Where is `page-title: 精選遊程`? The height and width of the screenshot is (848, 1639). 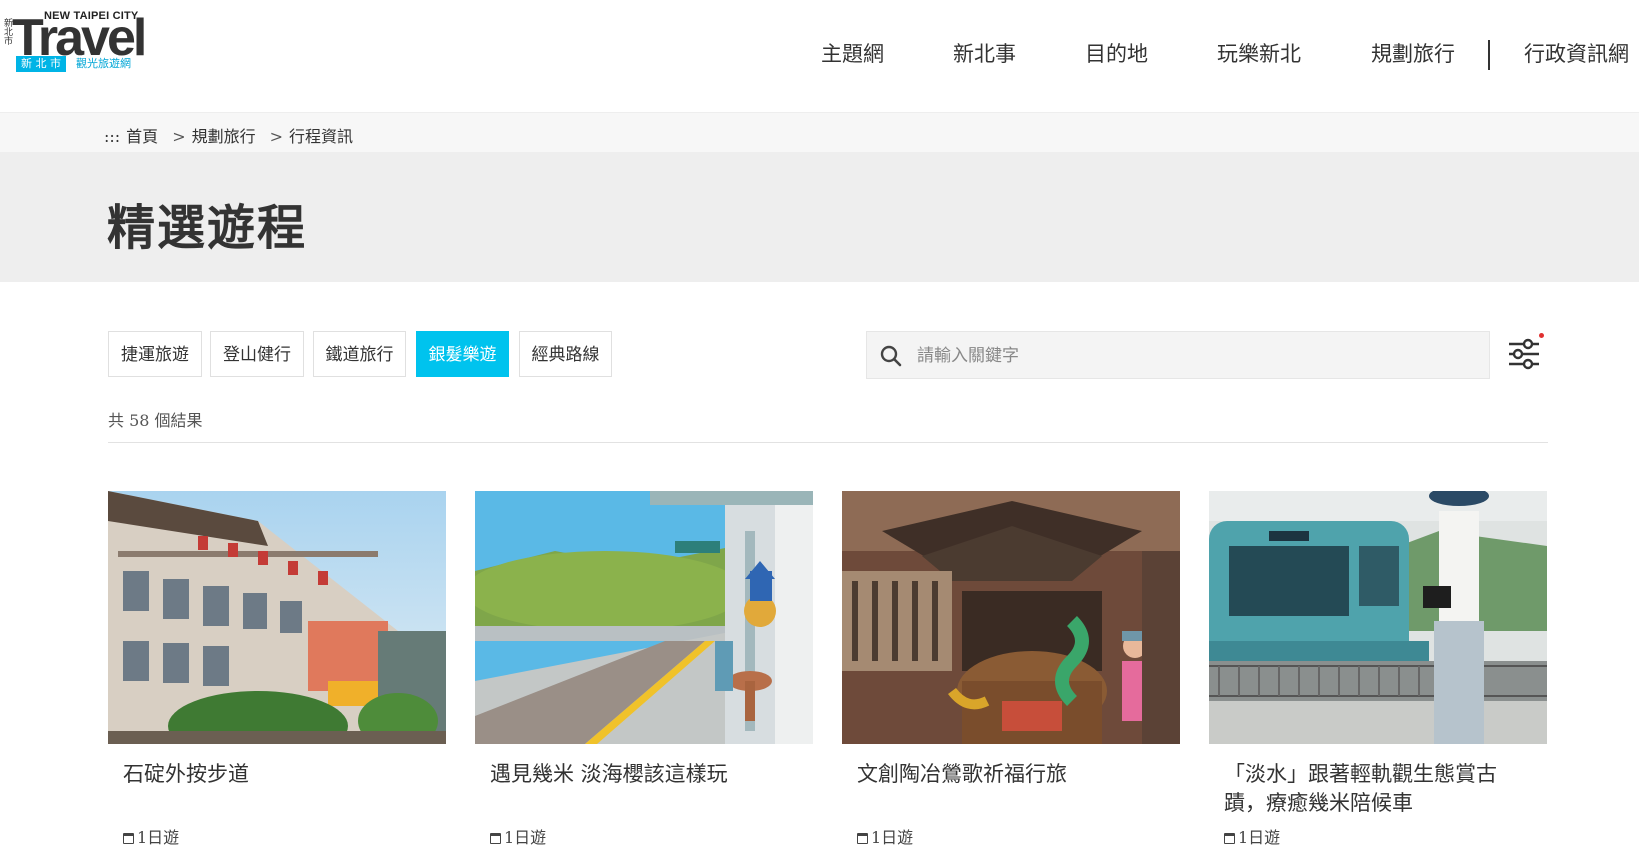
page-title: 精選遊程 is located at coordinates (207, 228).